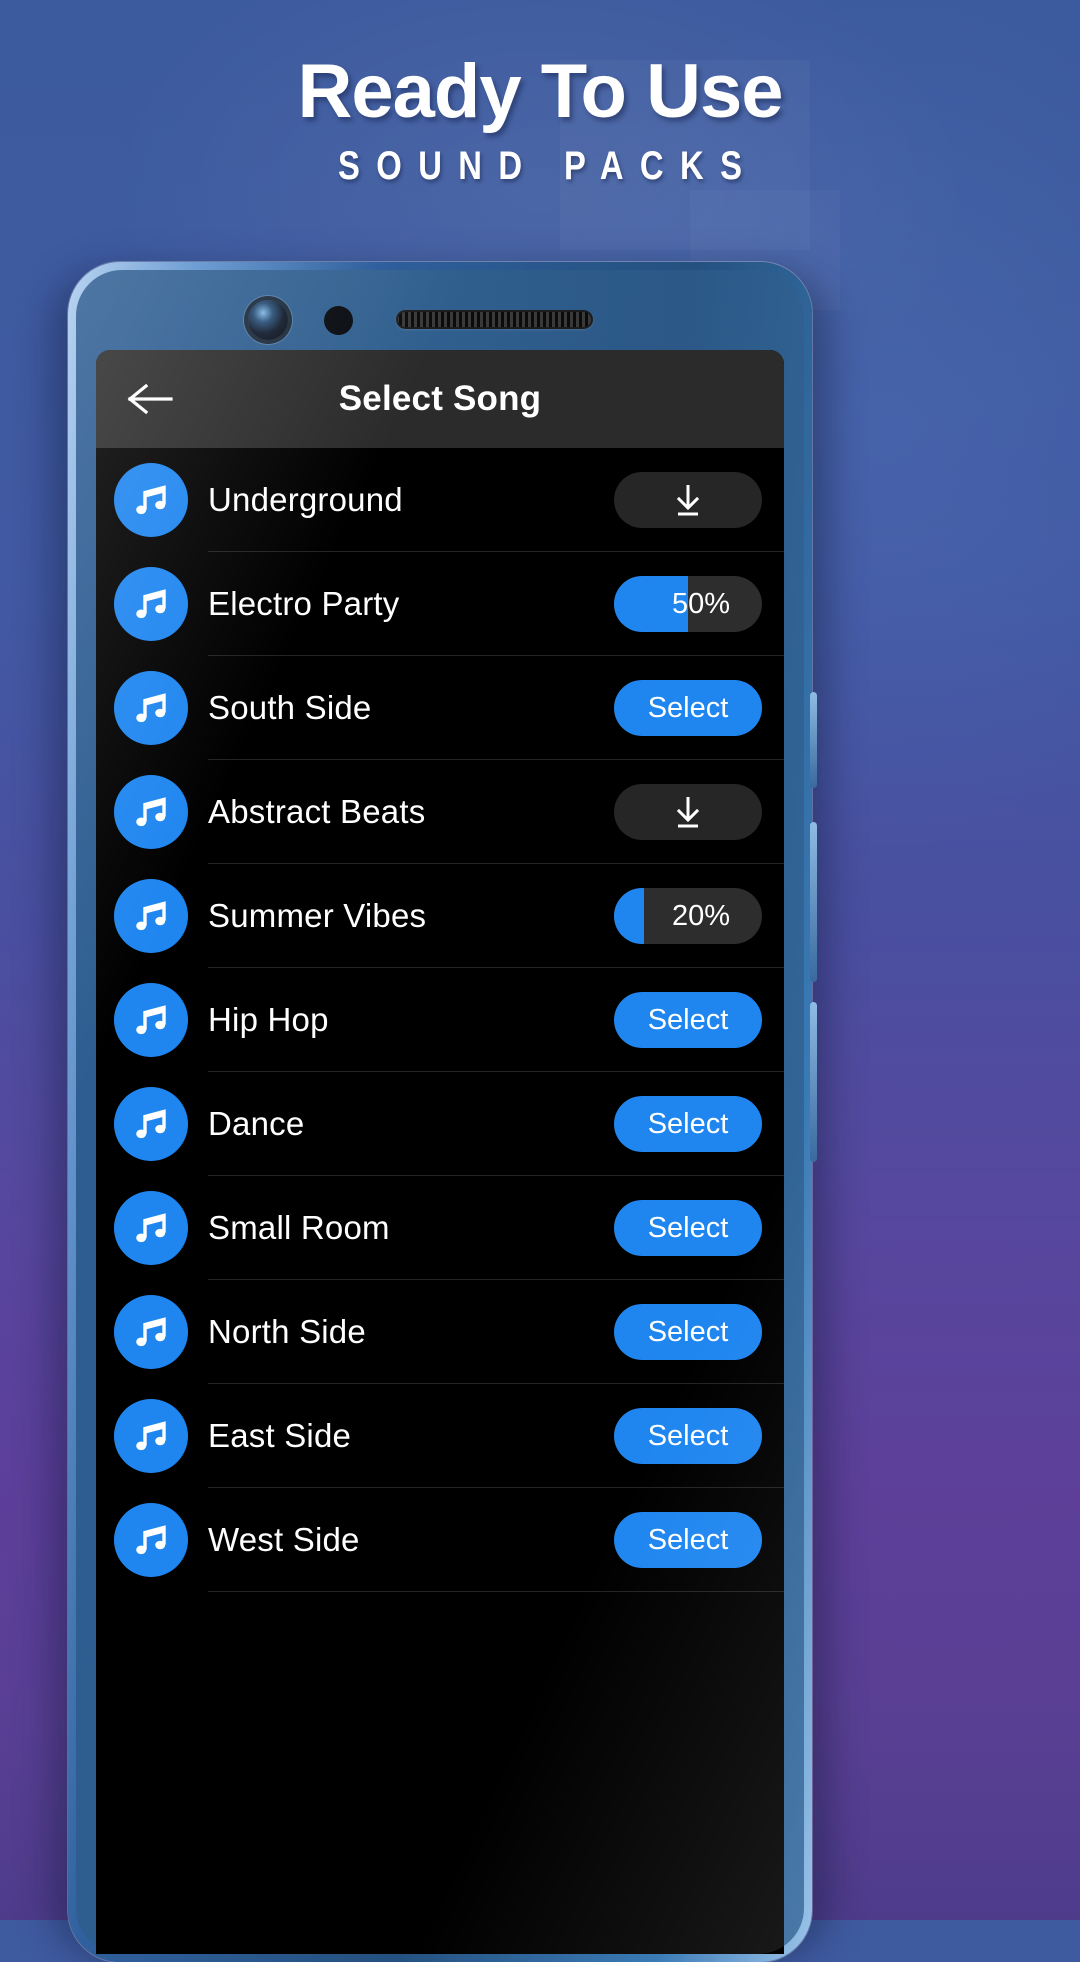 Image resolution: width=1080 pixels, height=1962 pixels. Describe the element at coordinates (305, 499) in the screenshot. I see `song-title: Underground` at that location.